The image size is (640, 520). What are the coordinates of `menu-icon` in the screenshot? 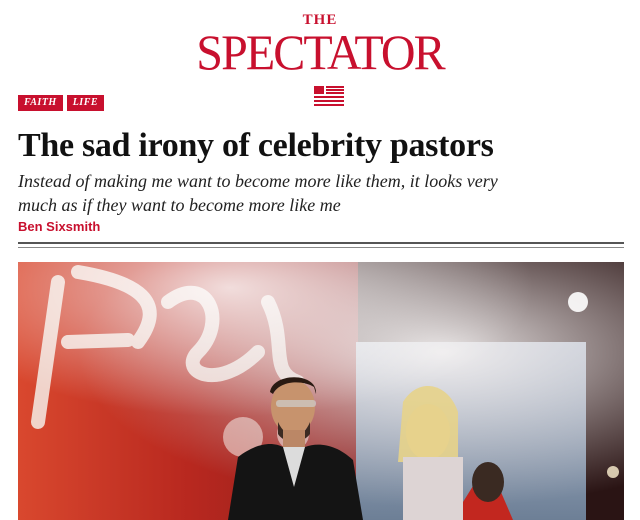 It's located at (329, 96).